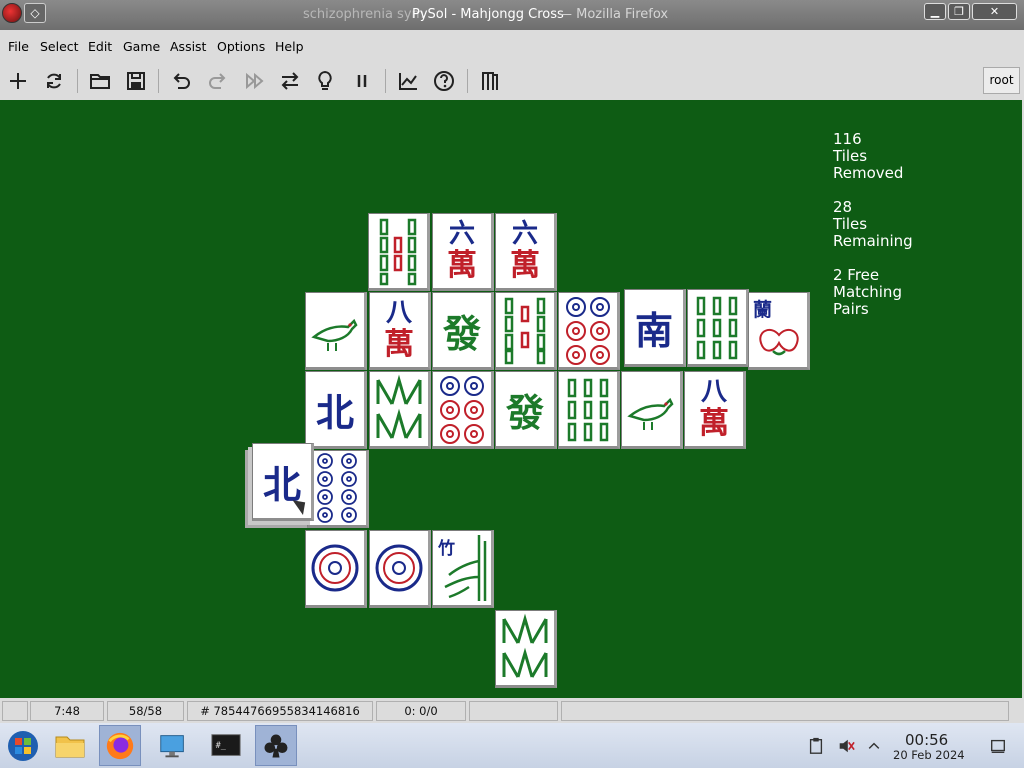 This screenshot has height=768, width=1024. I want to click on statistics-icon, so click(408, 81).